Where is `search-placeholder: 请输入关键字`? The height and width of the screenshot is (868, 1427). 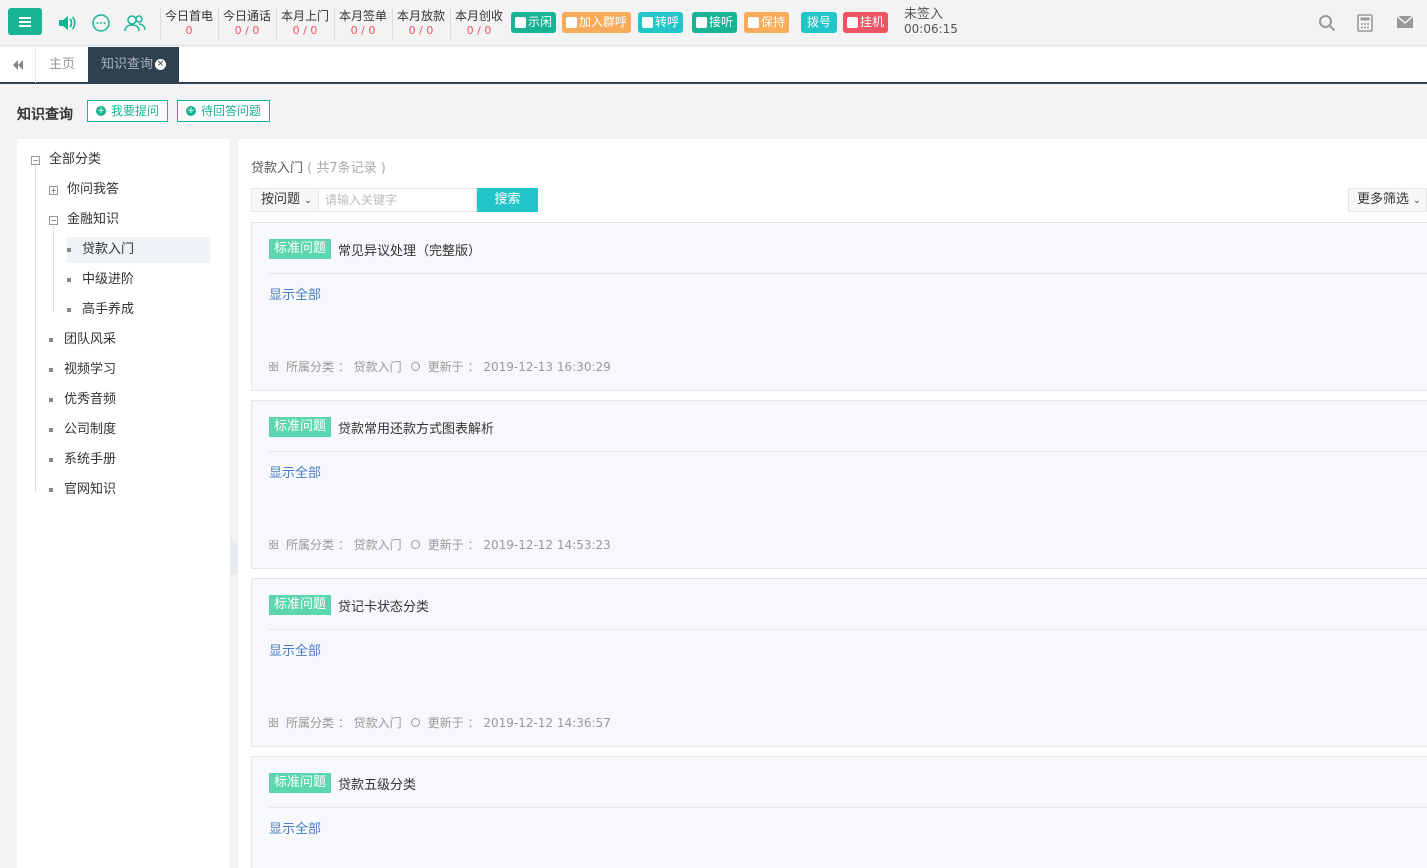
search-placeholder: 请输入关键字 is located at coordinates (361, 200).